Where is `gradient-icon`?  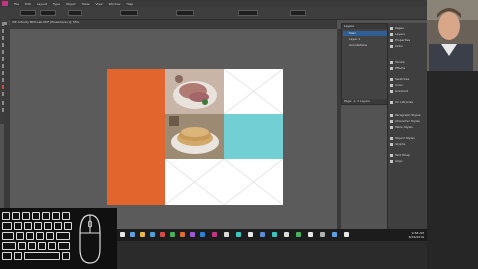 gradient-icon is located at coordinates (391, 91).